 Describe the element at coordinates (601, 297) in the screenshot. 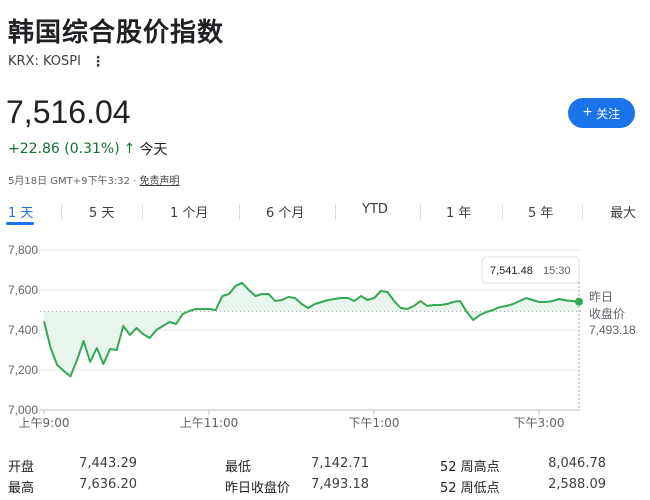

I see `prev-close-label: 昨日` at that location.